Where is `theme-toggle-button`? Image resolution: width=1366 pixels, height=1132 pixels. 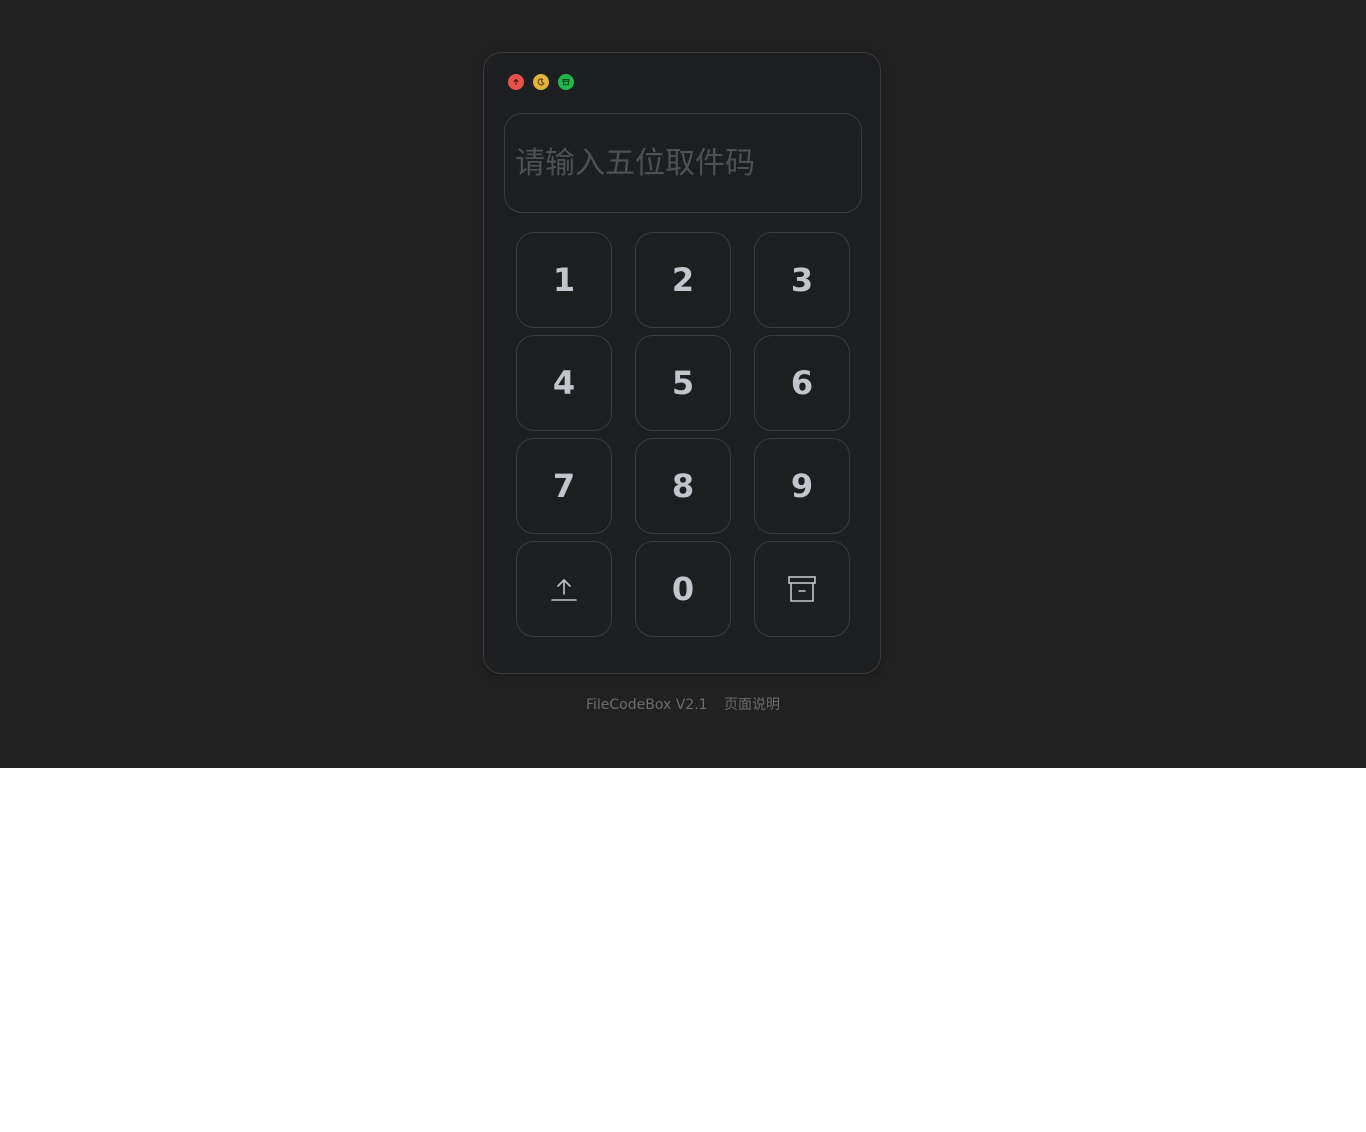
theme-toggle-button is located at coordinates (541, 82).